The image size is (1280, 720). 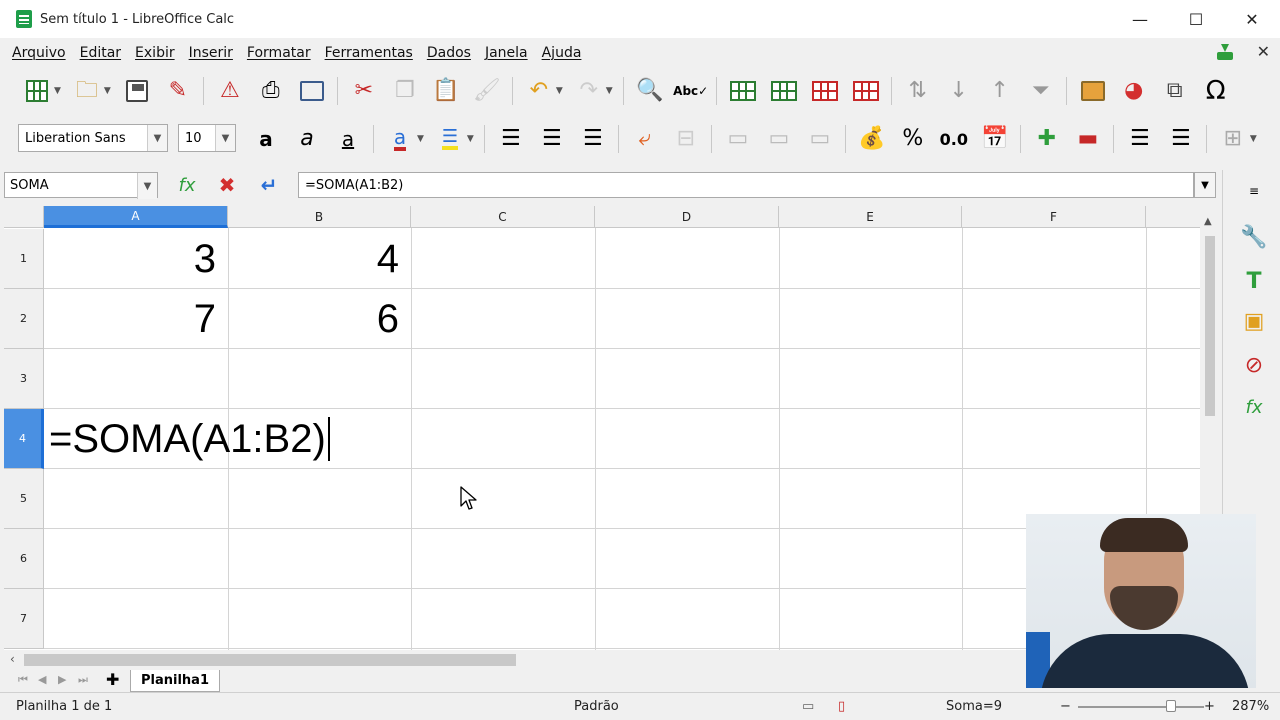 What do you see at coordinates (270, 660) in the screenshot?
I see `horizontal-scrollbar-thumb` at bounding box center [270, 660].